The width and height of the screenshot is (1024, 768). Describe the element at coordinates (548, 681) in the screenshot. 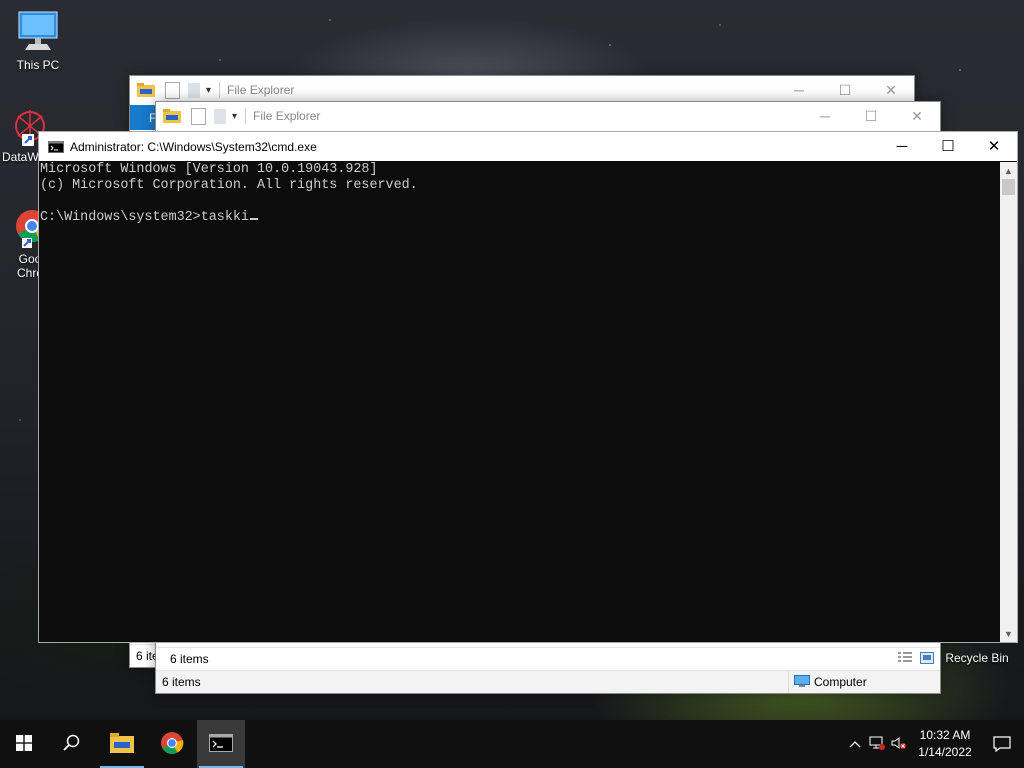

I see `details-bar: 6 items Computer` at that location.